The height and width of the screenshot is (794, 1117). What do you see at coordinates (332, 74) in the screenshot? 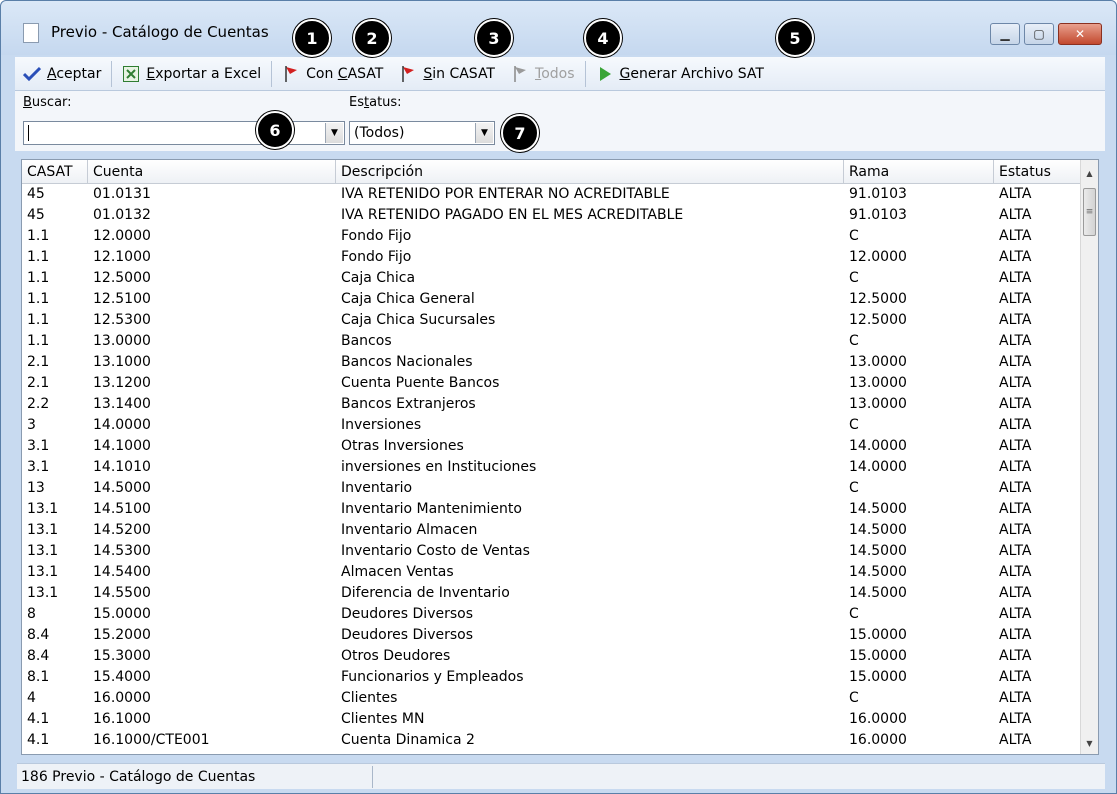
I see `con-casat-button: Con CASAT` at bounding box center [332, 74].